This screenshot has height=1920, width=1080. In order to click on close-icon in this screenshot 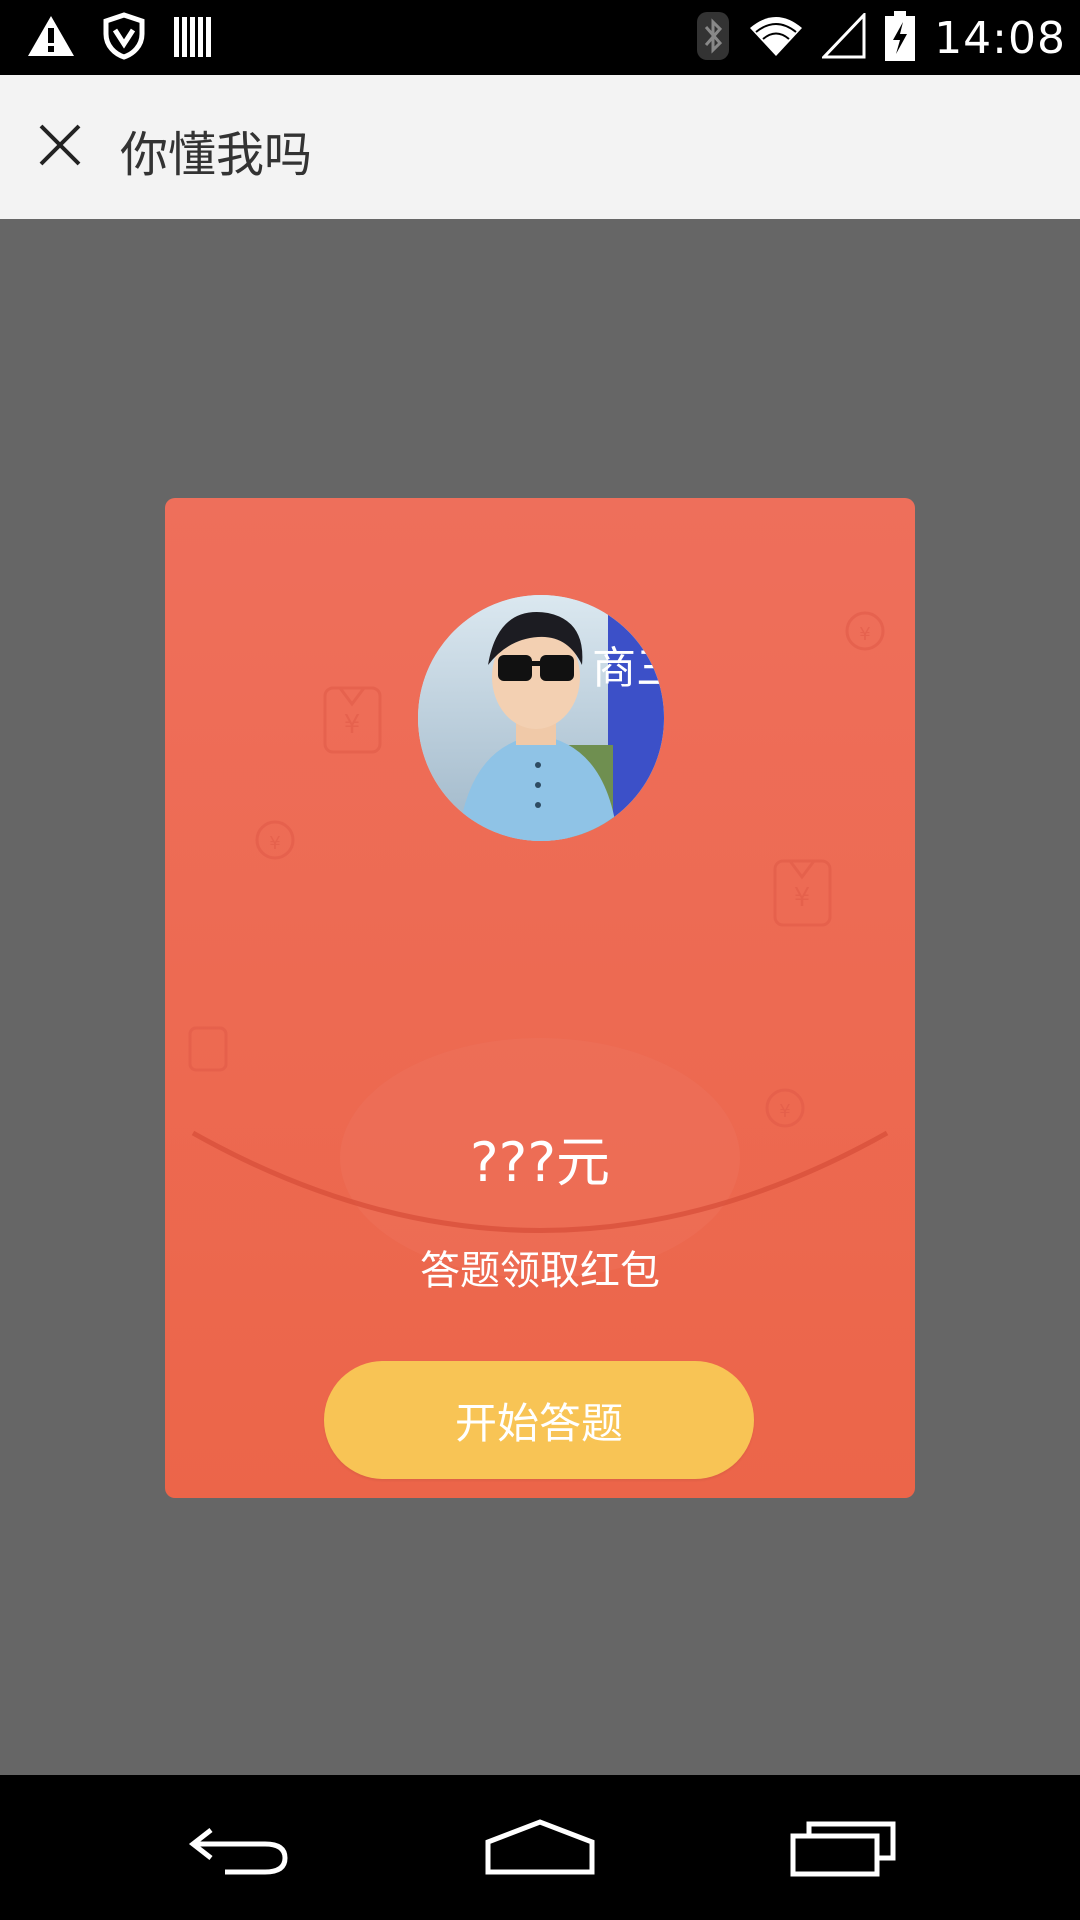, I will do `click(60, 147)`.